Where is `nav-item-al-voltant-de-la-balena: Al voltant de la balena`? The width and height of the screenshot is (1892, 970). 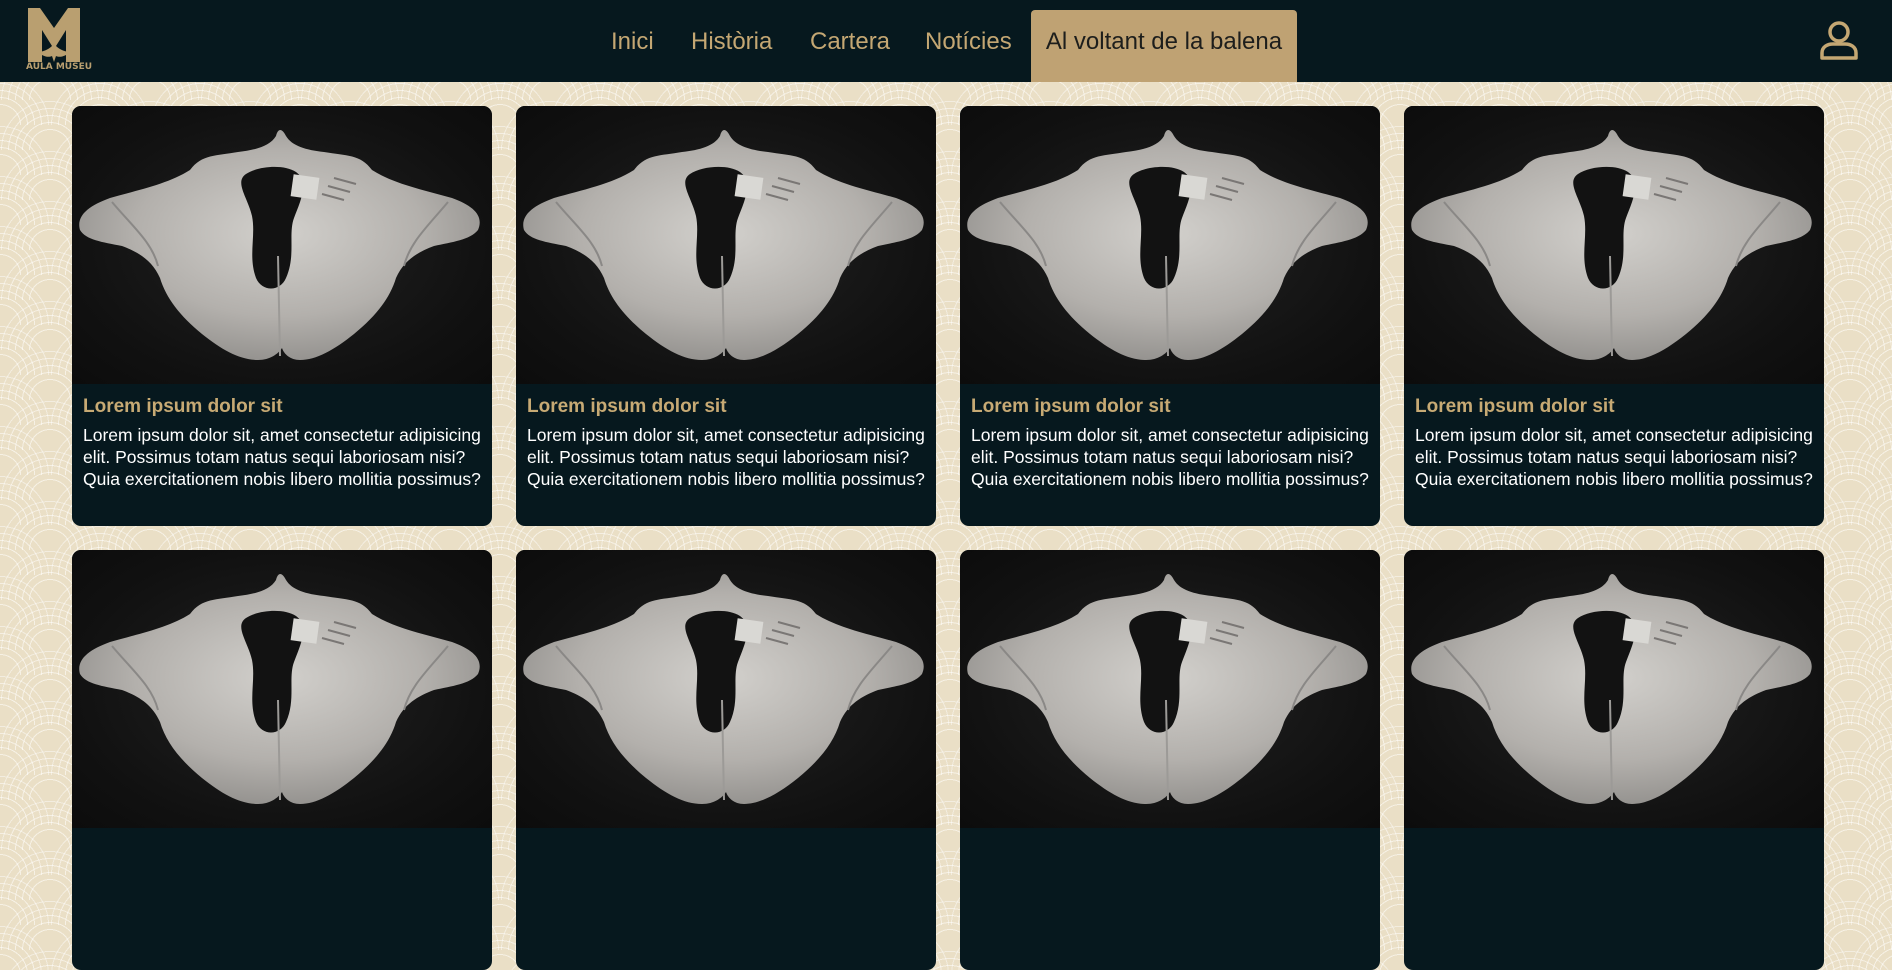 nav-item-al-voltant-de-la-balena: Al voltant de la balena is located at coordinates (1164, 46).